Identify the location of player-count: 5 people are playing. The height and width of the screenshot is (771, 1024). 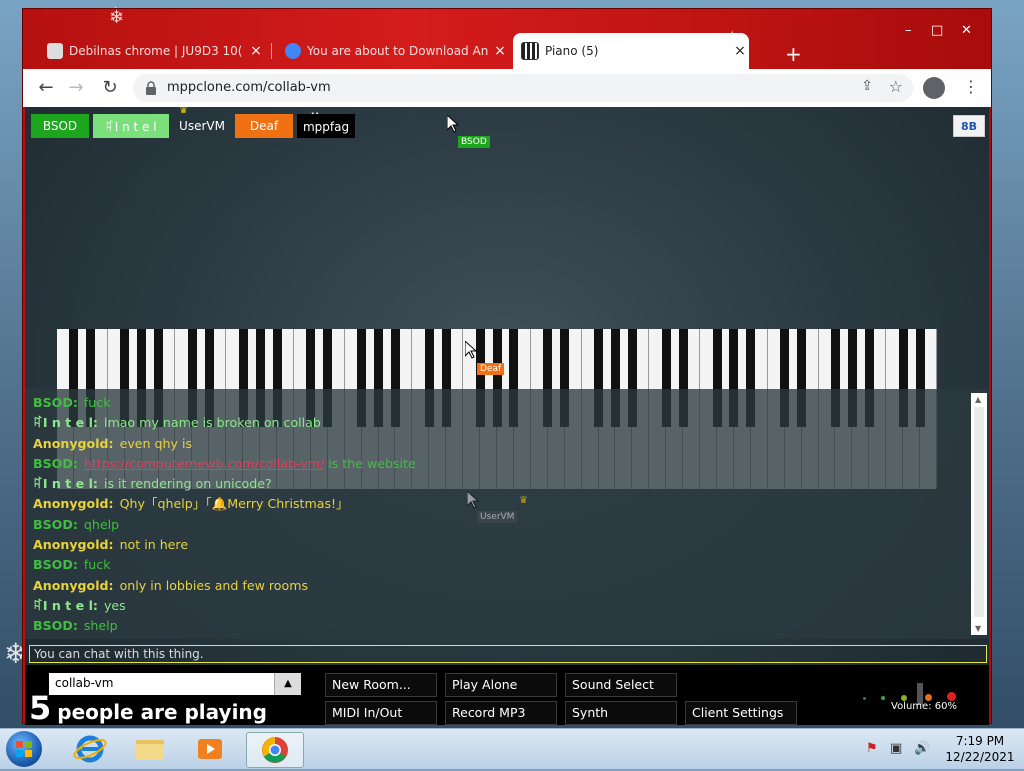
(148, 707).